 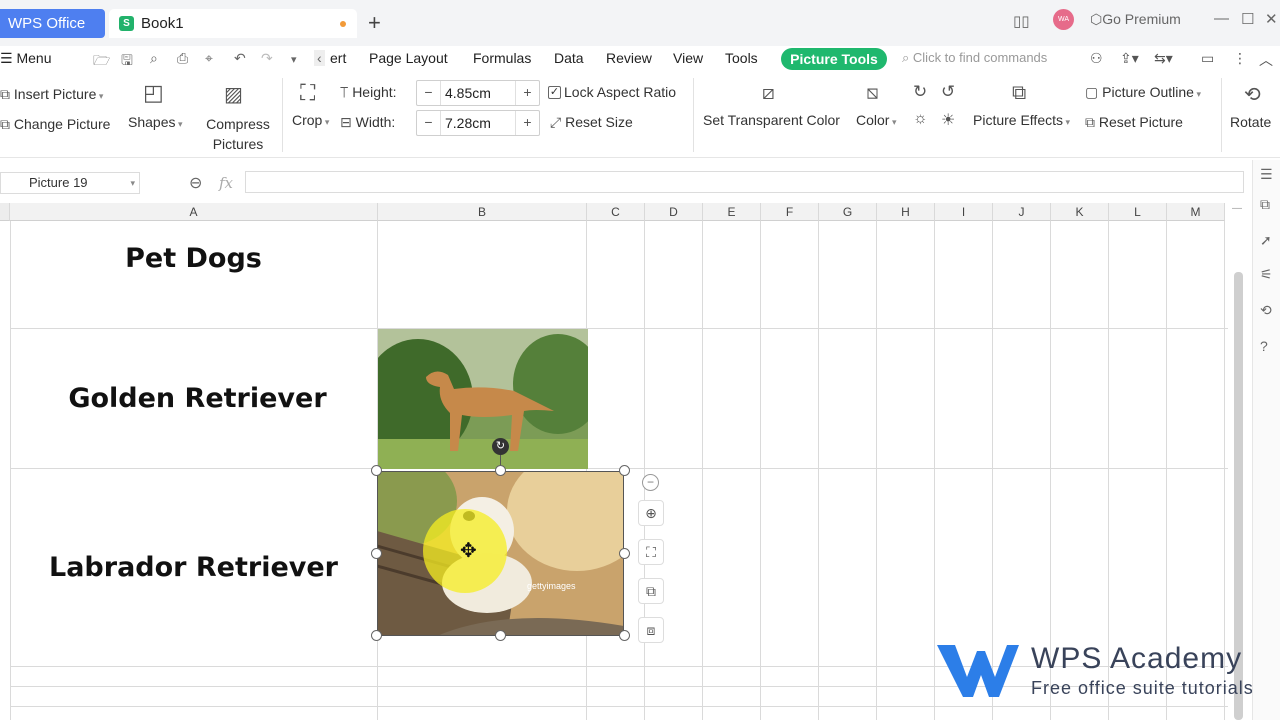 I want to click on resize-handle-right, so click(x=624, y=553).